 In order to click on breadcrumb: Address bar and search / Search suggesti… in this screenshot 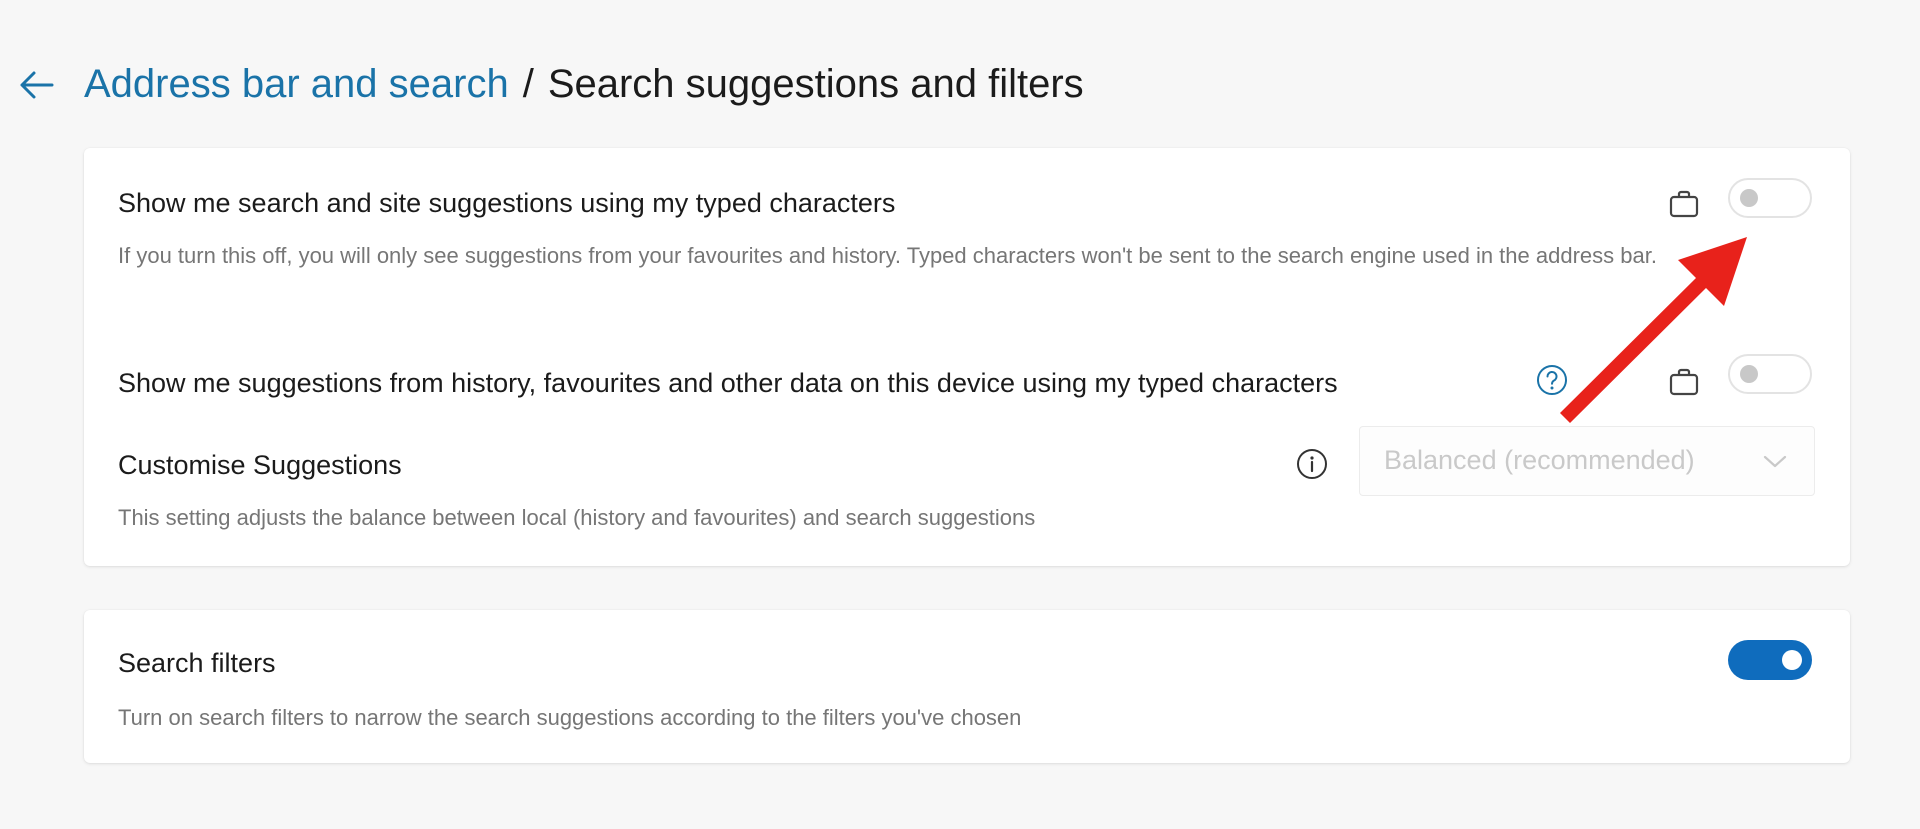, I will do `click(584, 84)`.